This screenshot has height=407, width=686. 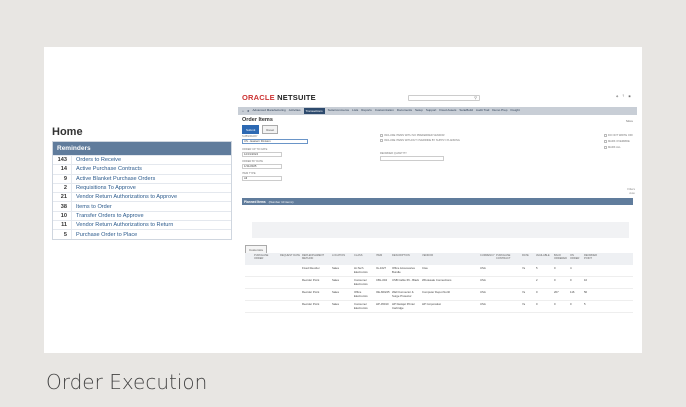 What do you see at coordinates (450, 259) in the screenshot?
I see `grid-column-header: VENDOR` at bounding box center [450, 259].